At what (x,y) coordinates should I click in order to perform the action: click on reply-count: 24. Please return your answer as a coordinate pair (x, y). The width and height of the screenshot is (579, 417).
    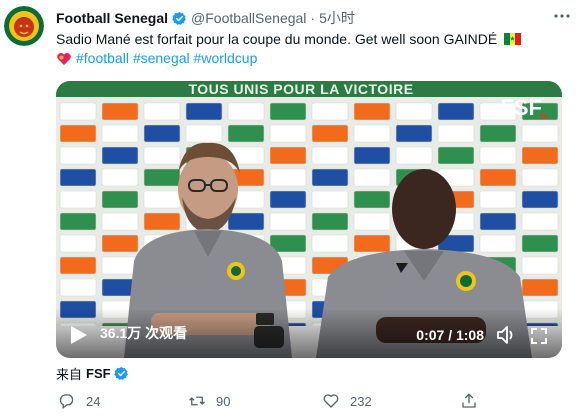
    Looking at the image, I should click on (93, 401).